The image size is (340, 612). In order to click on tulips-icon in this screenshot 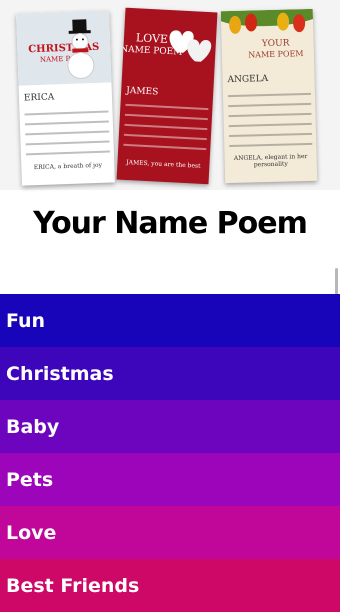, I will do `click(266, 21)`.